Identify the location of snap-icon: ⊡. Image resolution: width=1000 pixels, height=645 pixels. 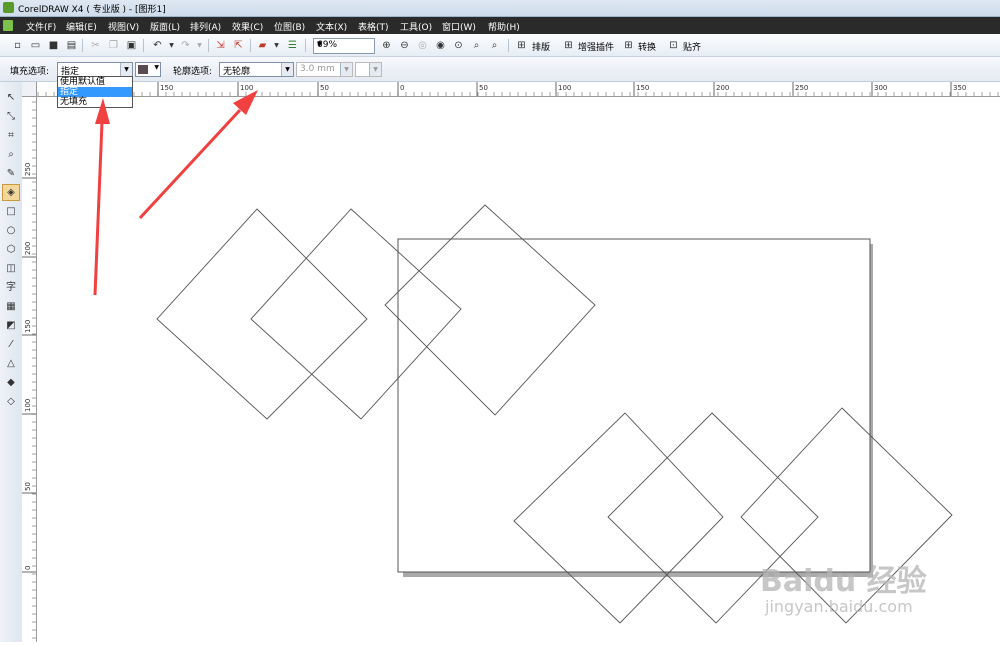
(673, 45).